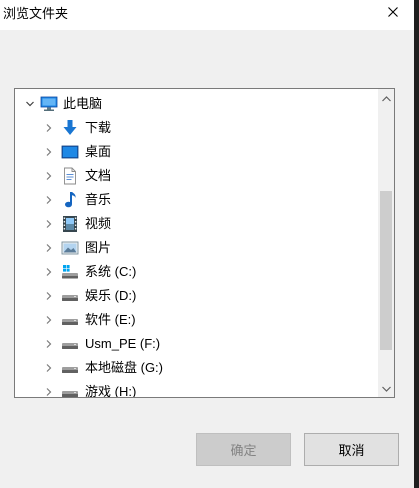  What do you see at coordinates (111, 271) in the screenshot?
I see `tree-item-label: 系统 (C:)` at bounding box center [111, 271].